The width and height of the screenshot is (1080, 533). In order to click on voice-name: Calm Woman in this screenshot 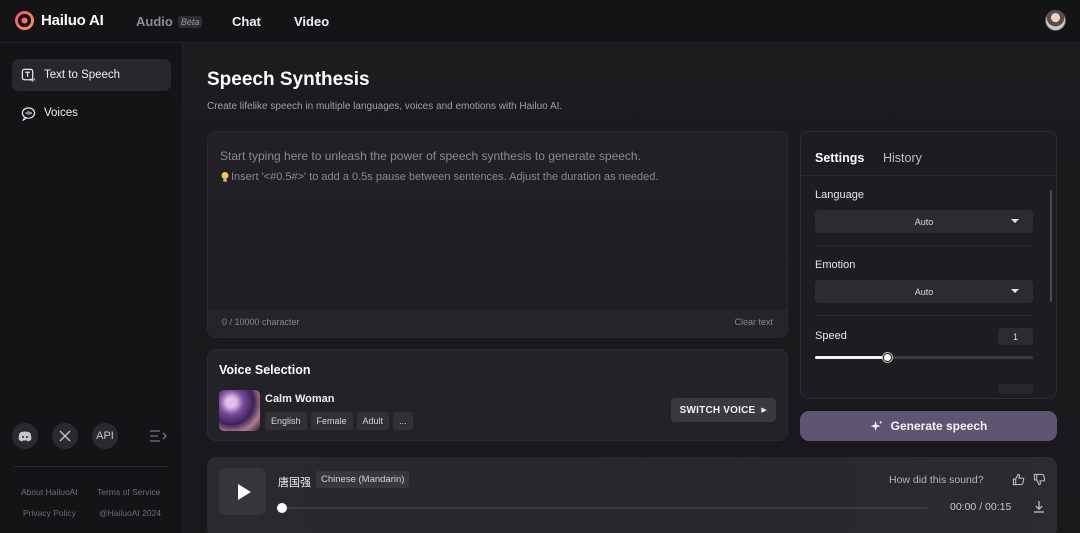, I will do `click(300, 399)`.